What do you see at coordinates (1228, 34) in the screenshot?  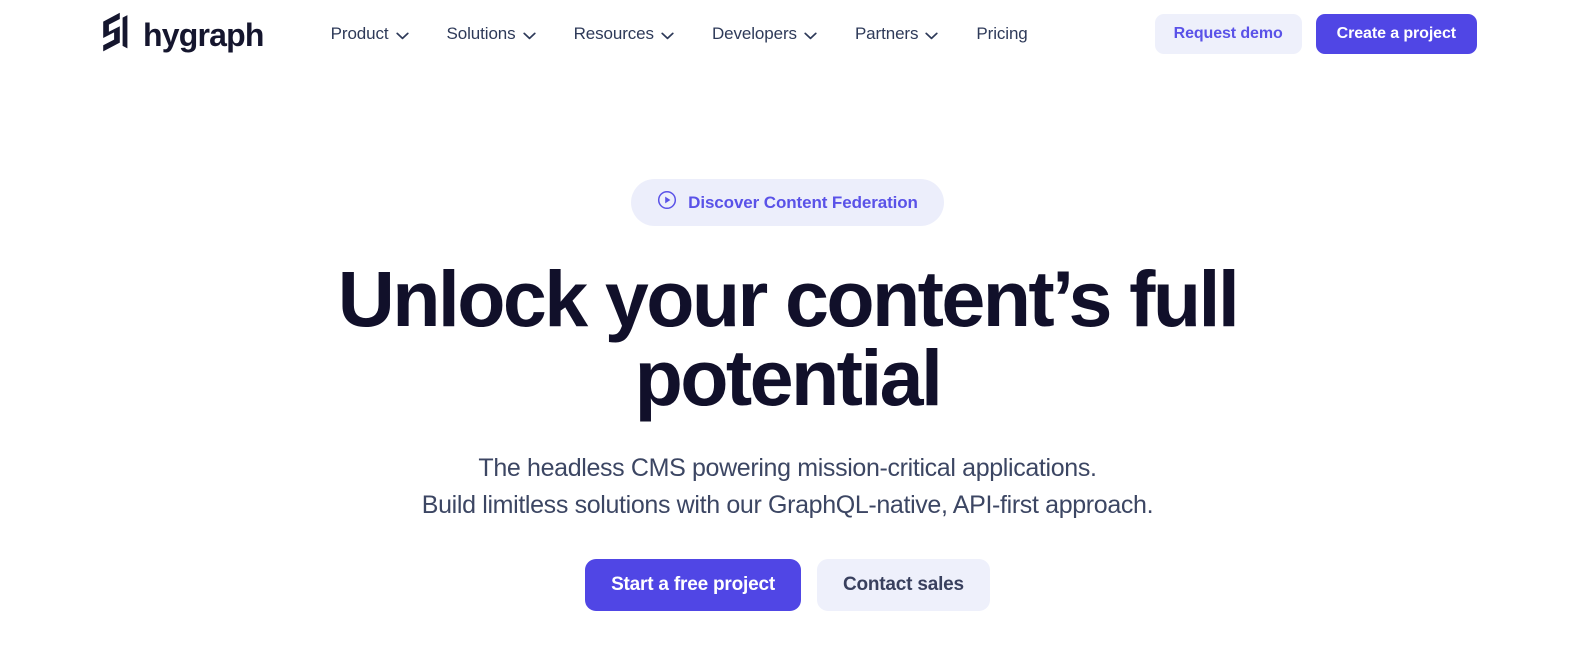 I see `request-demo-button: Request demo` at bounding box center [1228, 34].